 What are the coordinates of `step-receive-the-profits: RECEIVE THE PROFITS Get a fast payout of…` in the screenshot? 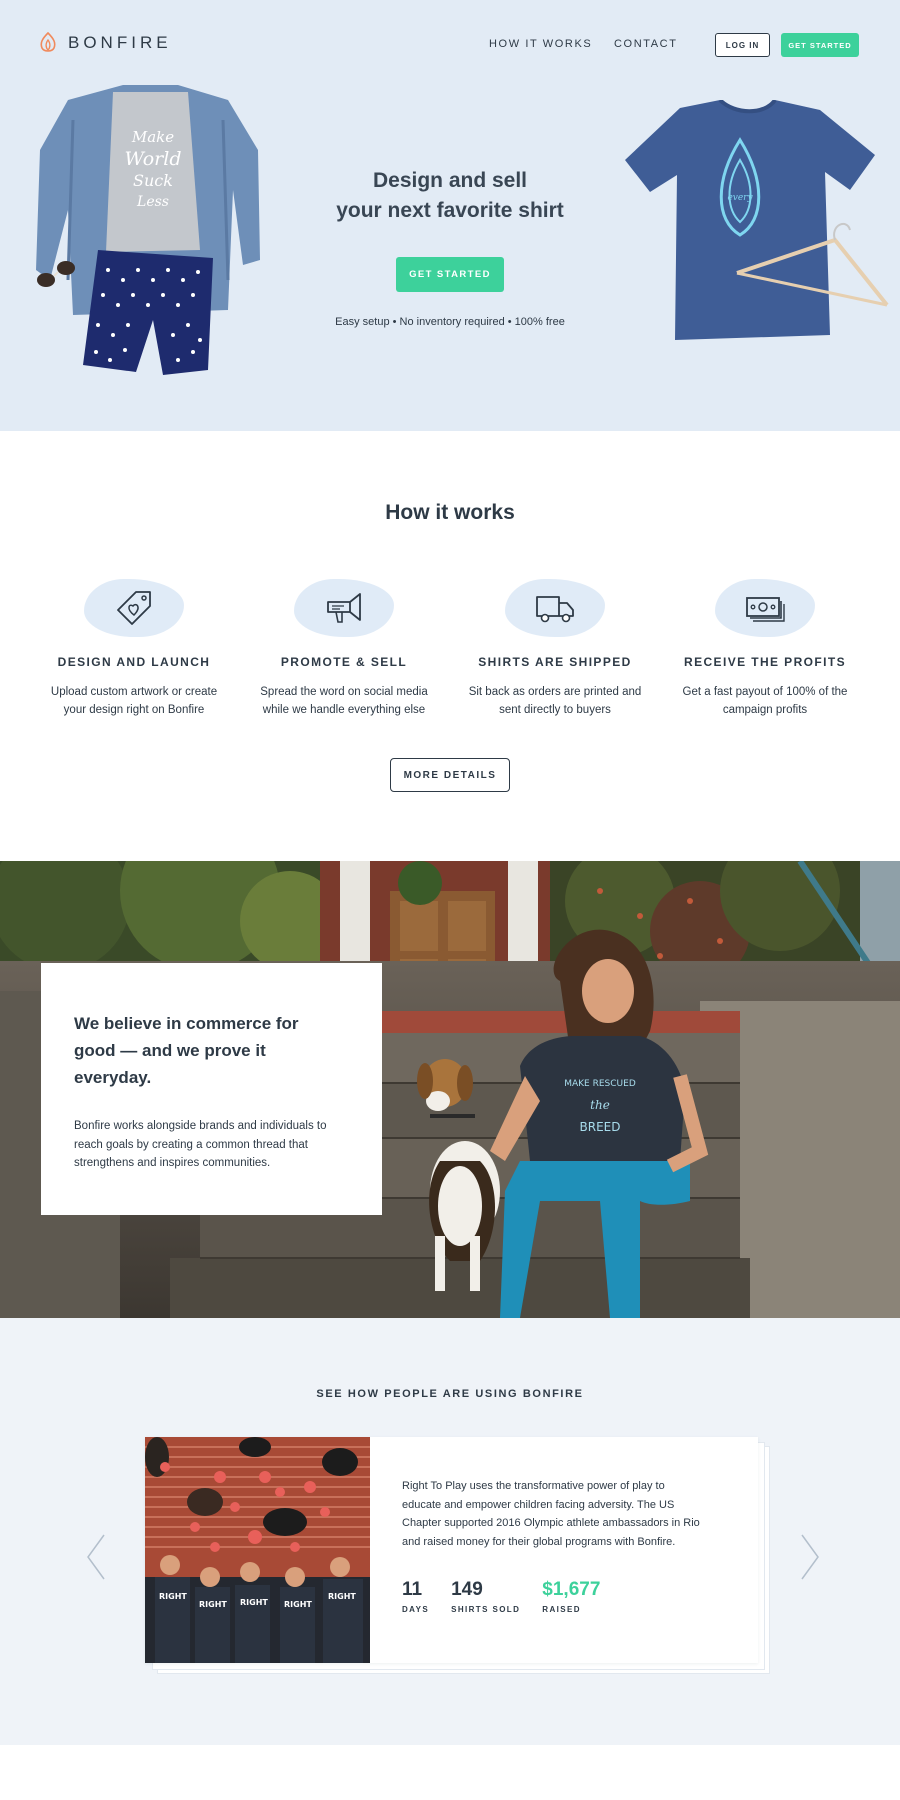 It's located at (765, 645).